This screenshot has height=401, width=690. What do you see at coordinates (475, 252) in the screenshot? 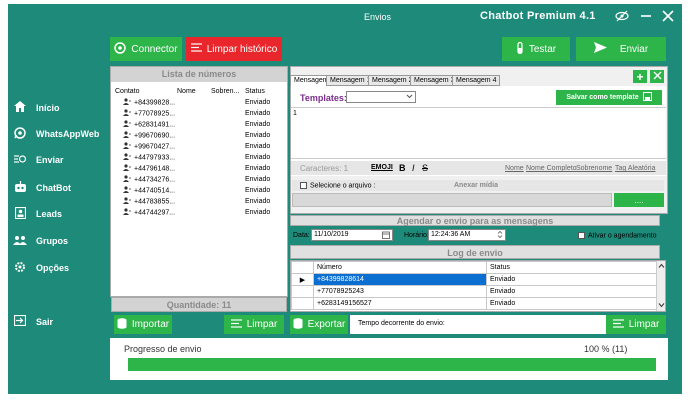
I see `log-header: Log de envio` at bounding box center [475, 252].